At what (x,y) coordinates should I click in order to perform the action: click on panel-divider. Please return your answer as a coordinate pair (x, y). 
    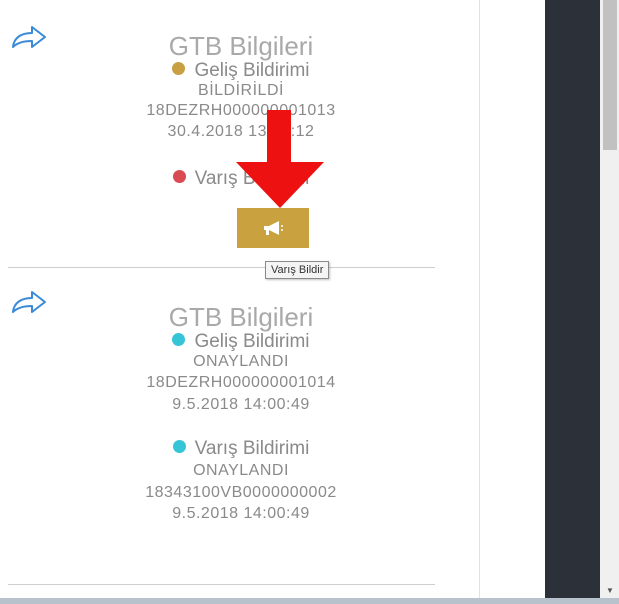
    Looking at the image, I should click on (479, 302).